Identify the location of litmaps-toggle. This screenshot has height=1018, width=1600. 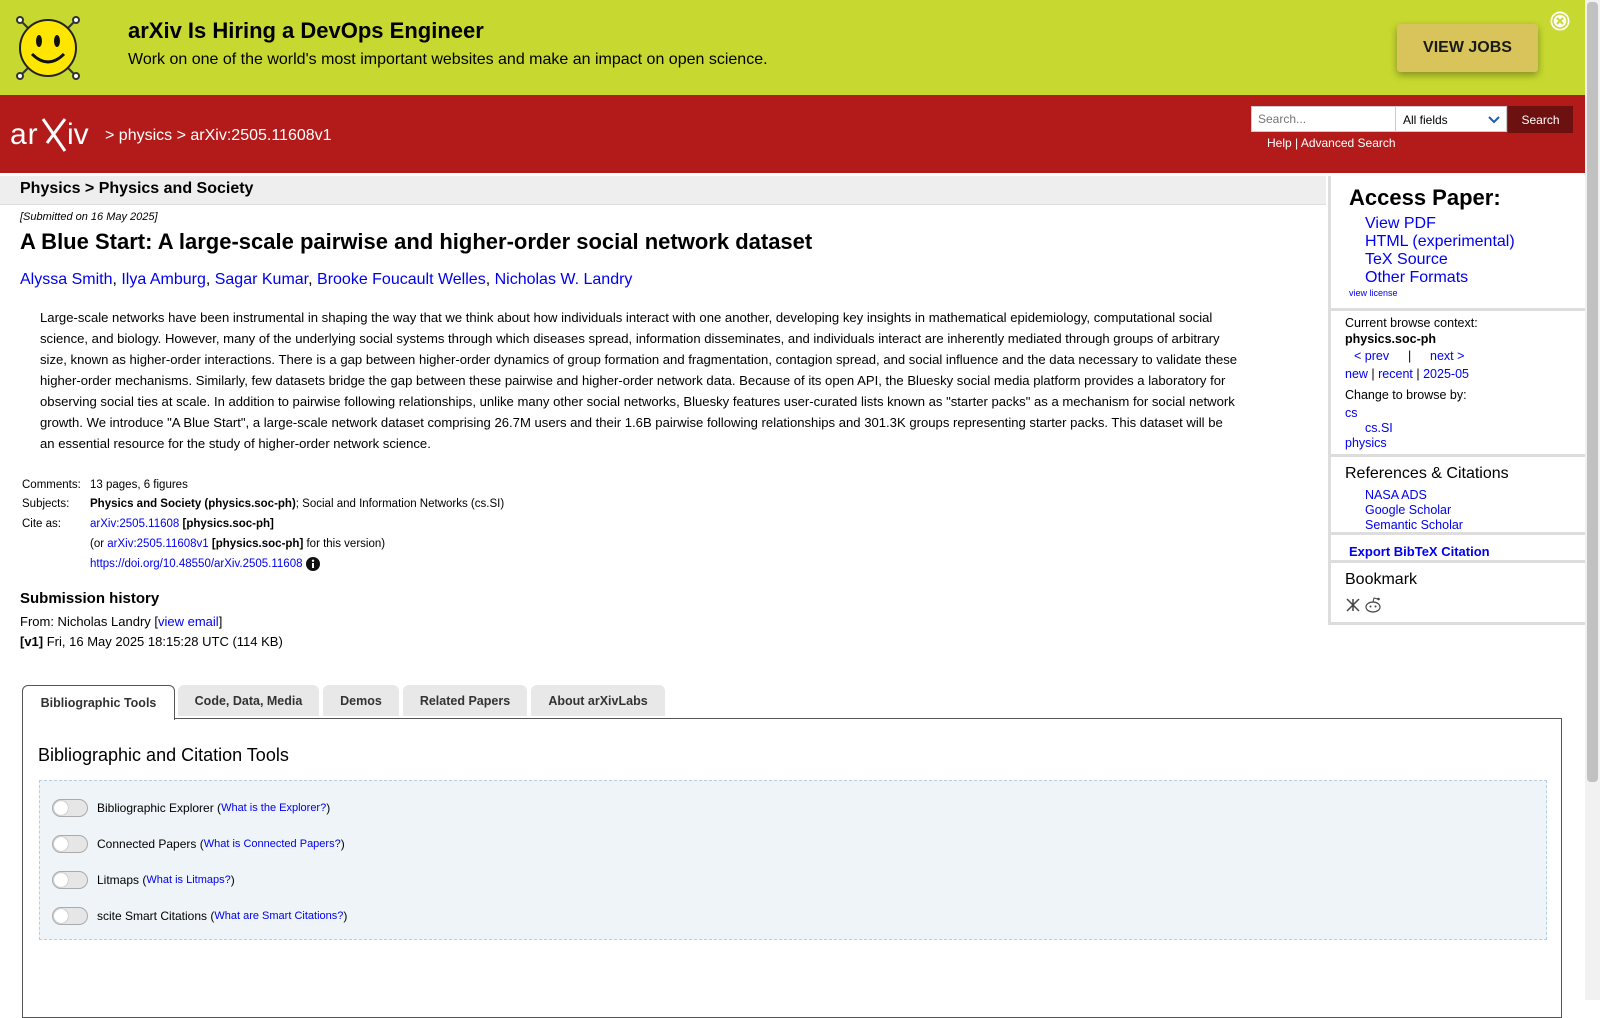
(70, 880).